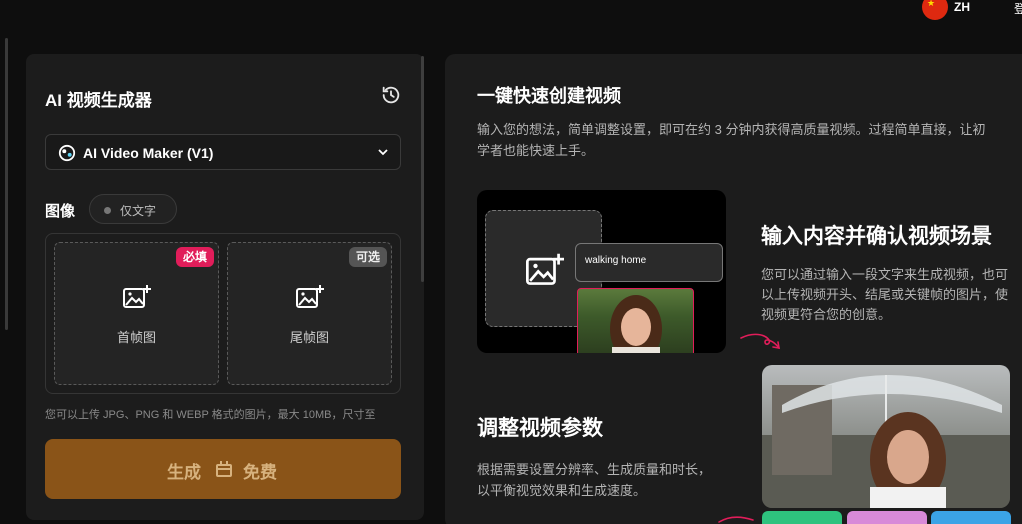 The width and height of the screenshot is (1022, 524). What do you see at coordinates (1018, 8) in the screenshot?
I see `login-link: 登` at bounding box center [1018, 8].